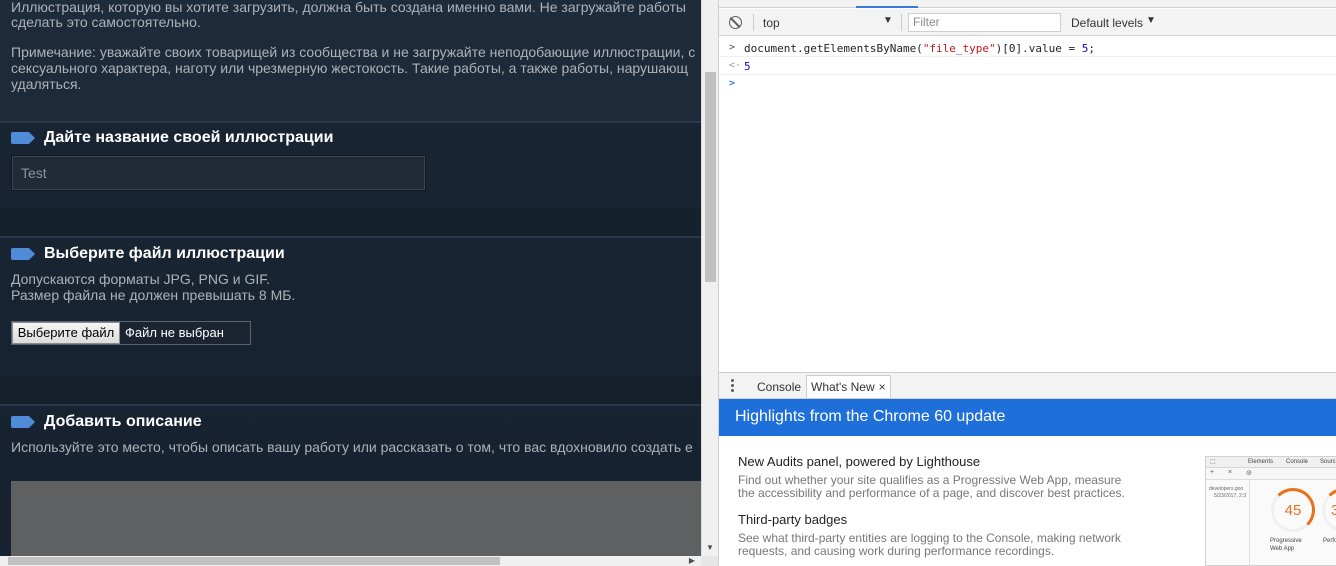 This screenshot has width=1336, height=566. What do you see at coordinates (732, 83) in the screenshot?
I see `prompt-caret-icon: >` at bounding box center [732, 83].